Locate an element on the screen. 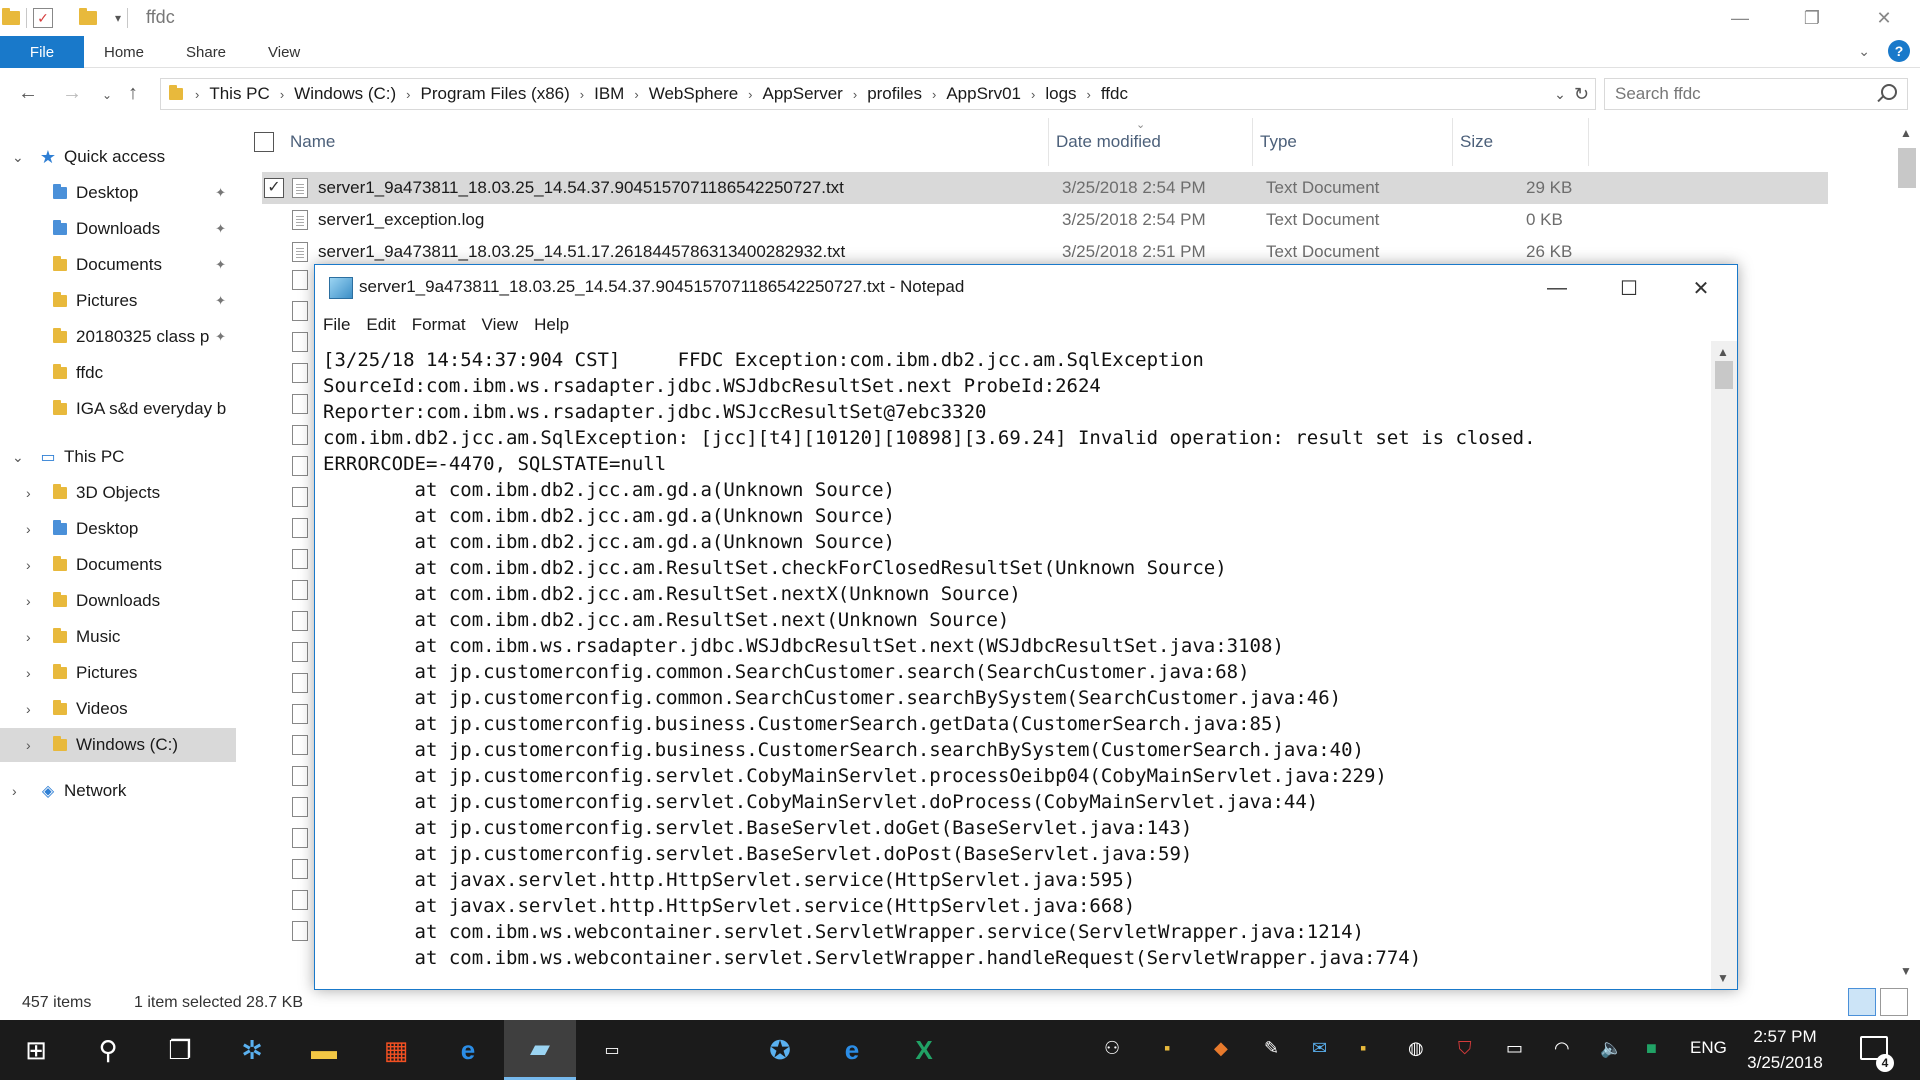 Image resolution: width=1920 pixels, height=1080 pixels. scroll-down-icon: ▼ is located at coordinates (1906, 971).